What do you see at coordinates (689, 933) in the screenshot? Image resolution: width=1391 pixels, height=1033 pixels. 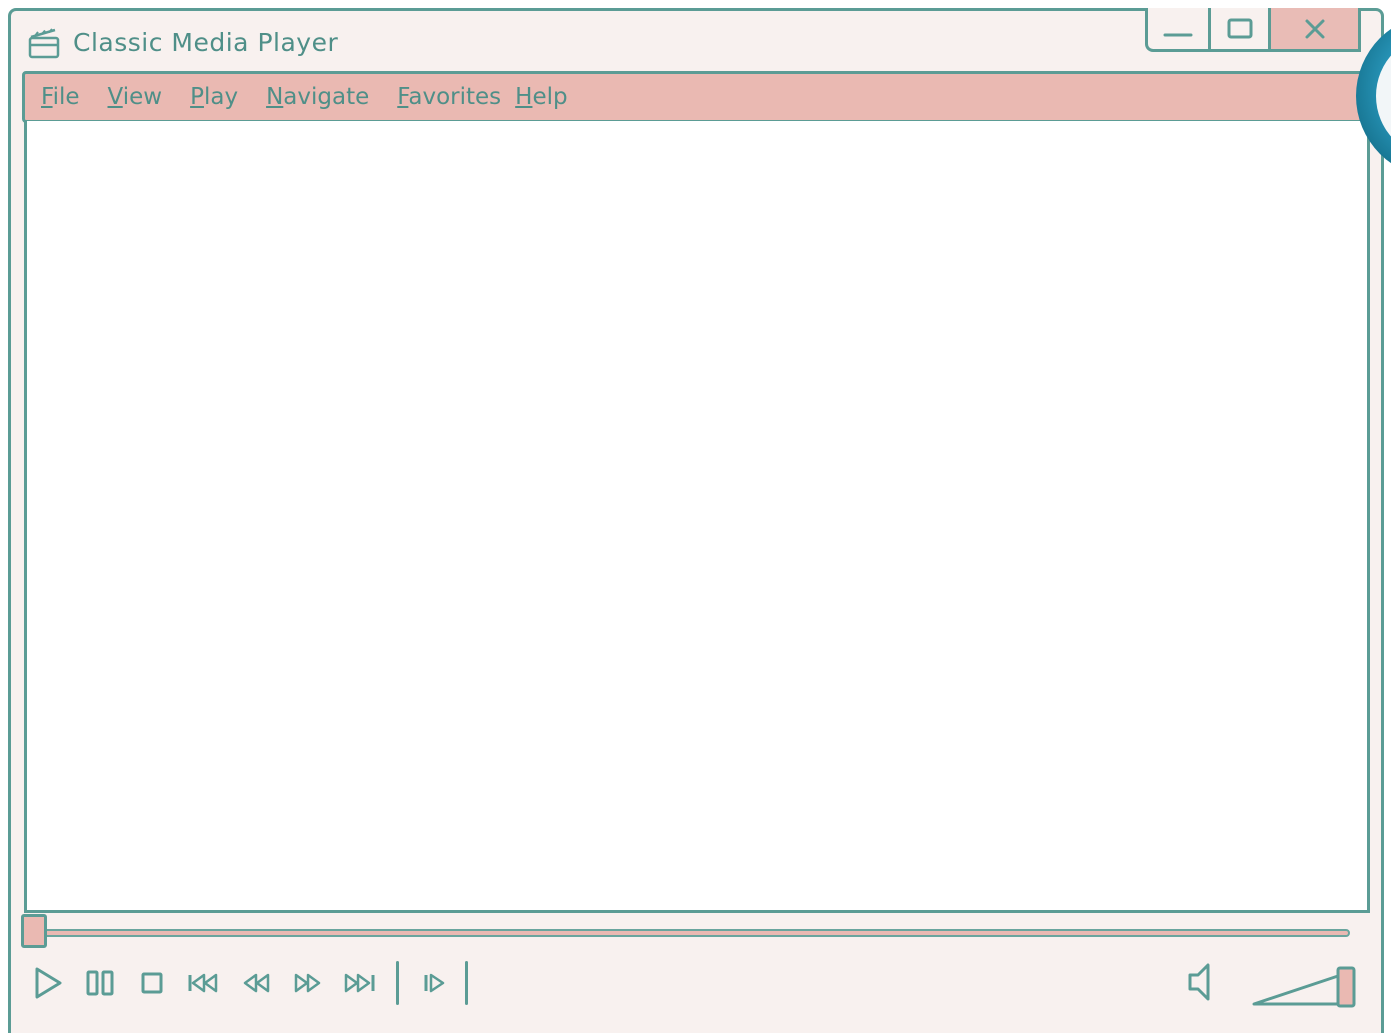 I see `seek-bar` at bounding box center [689, 933].